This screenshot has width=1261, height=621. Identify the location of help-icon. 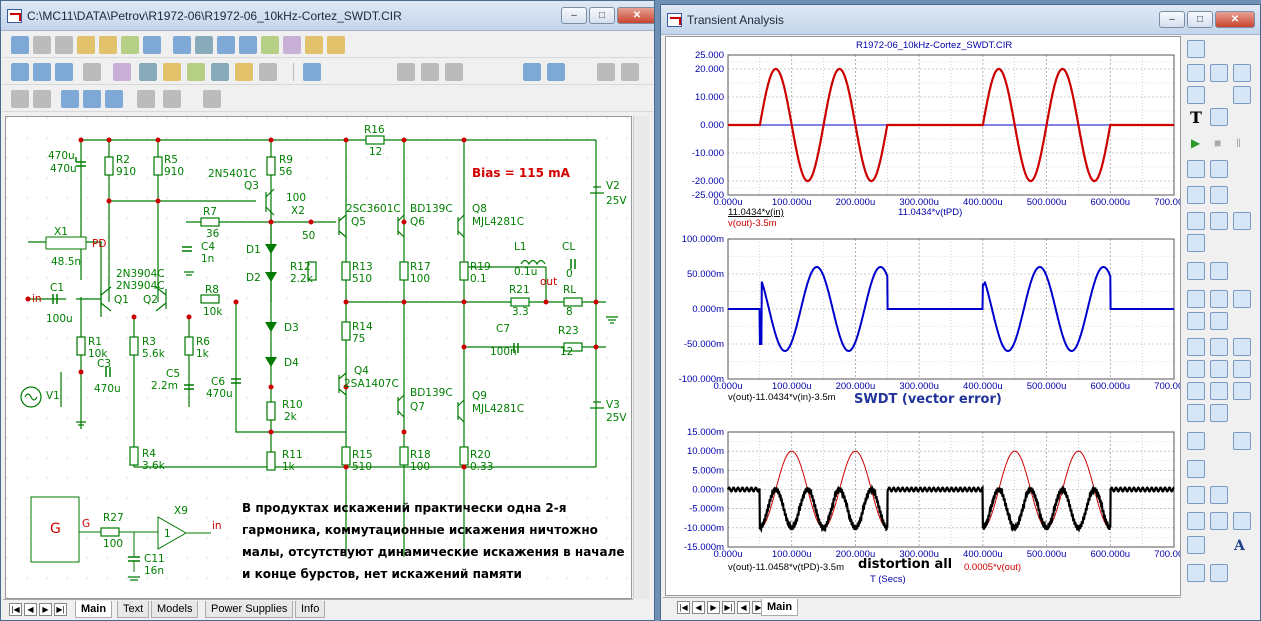
(182, 45).